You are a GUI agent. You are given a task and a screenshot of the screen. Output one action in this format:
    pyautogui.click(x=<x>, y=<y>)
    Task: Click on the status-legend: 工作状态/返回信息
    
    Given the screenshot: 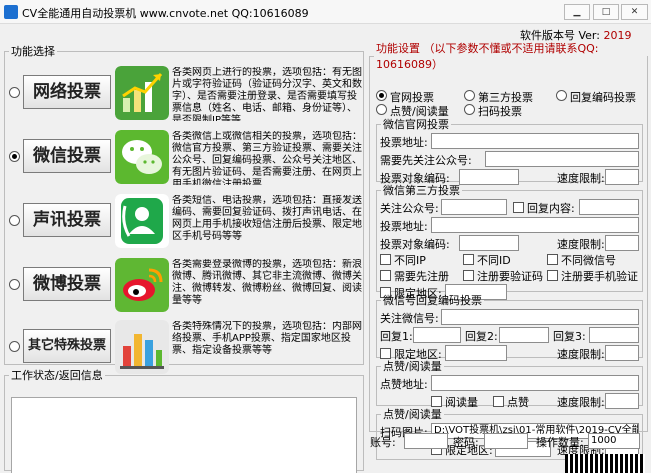 What is the action you would take?
    pyautogui.click(x=57, y=375)
    